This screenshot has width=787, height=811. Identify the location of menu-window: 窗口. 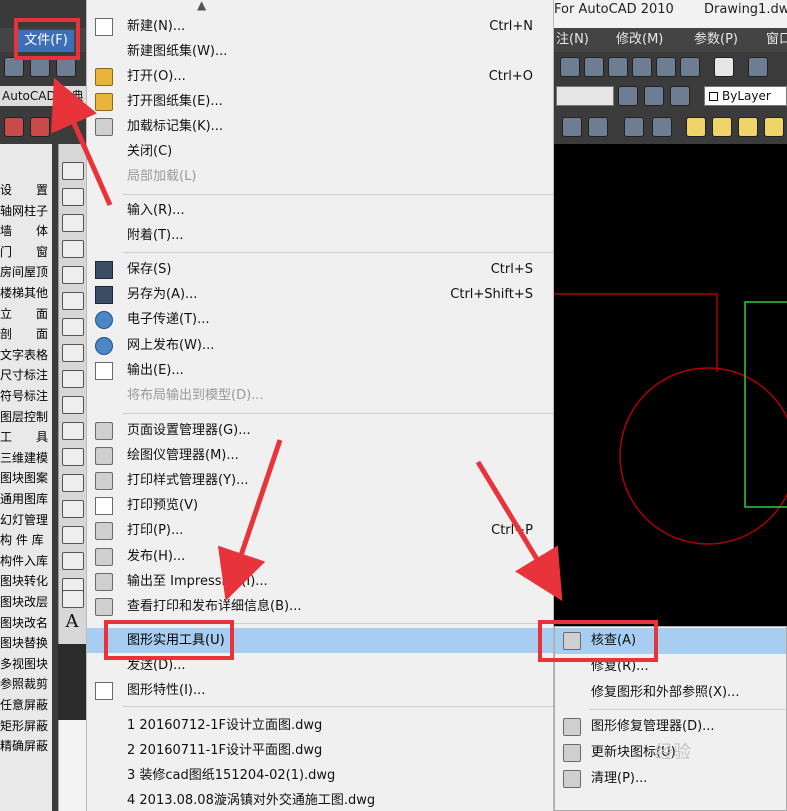
(776, 40).